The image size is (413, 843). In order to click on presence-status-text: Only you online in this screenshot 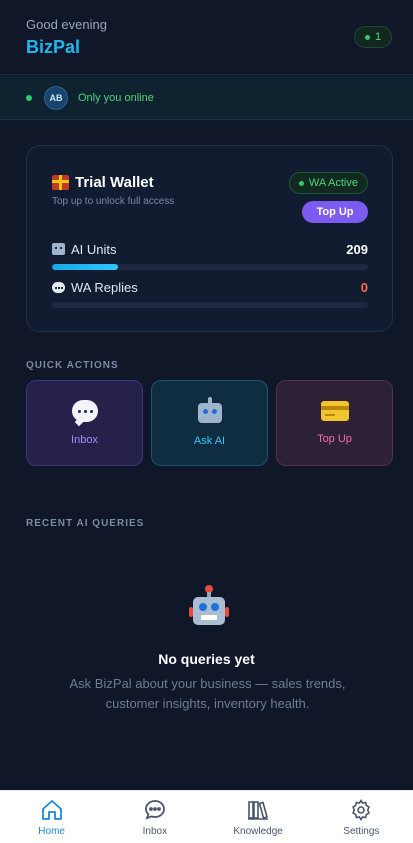, I will do `click(116, 97)`.